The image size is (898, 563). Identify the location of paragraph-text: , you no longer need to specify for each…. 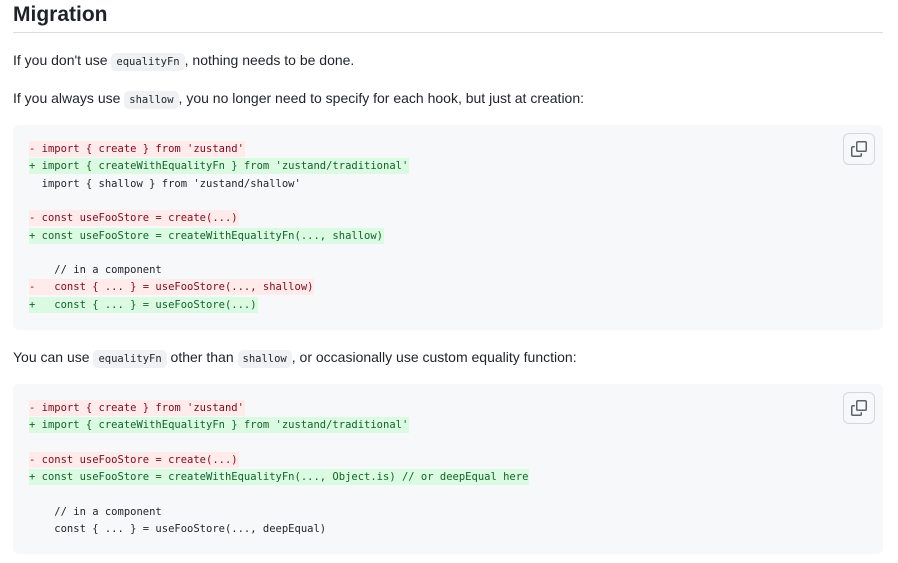
(381, 98).